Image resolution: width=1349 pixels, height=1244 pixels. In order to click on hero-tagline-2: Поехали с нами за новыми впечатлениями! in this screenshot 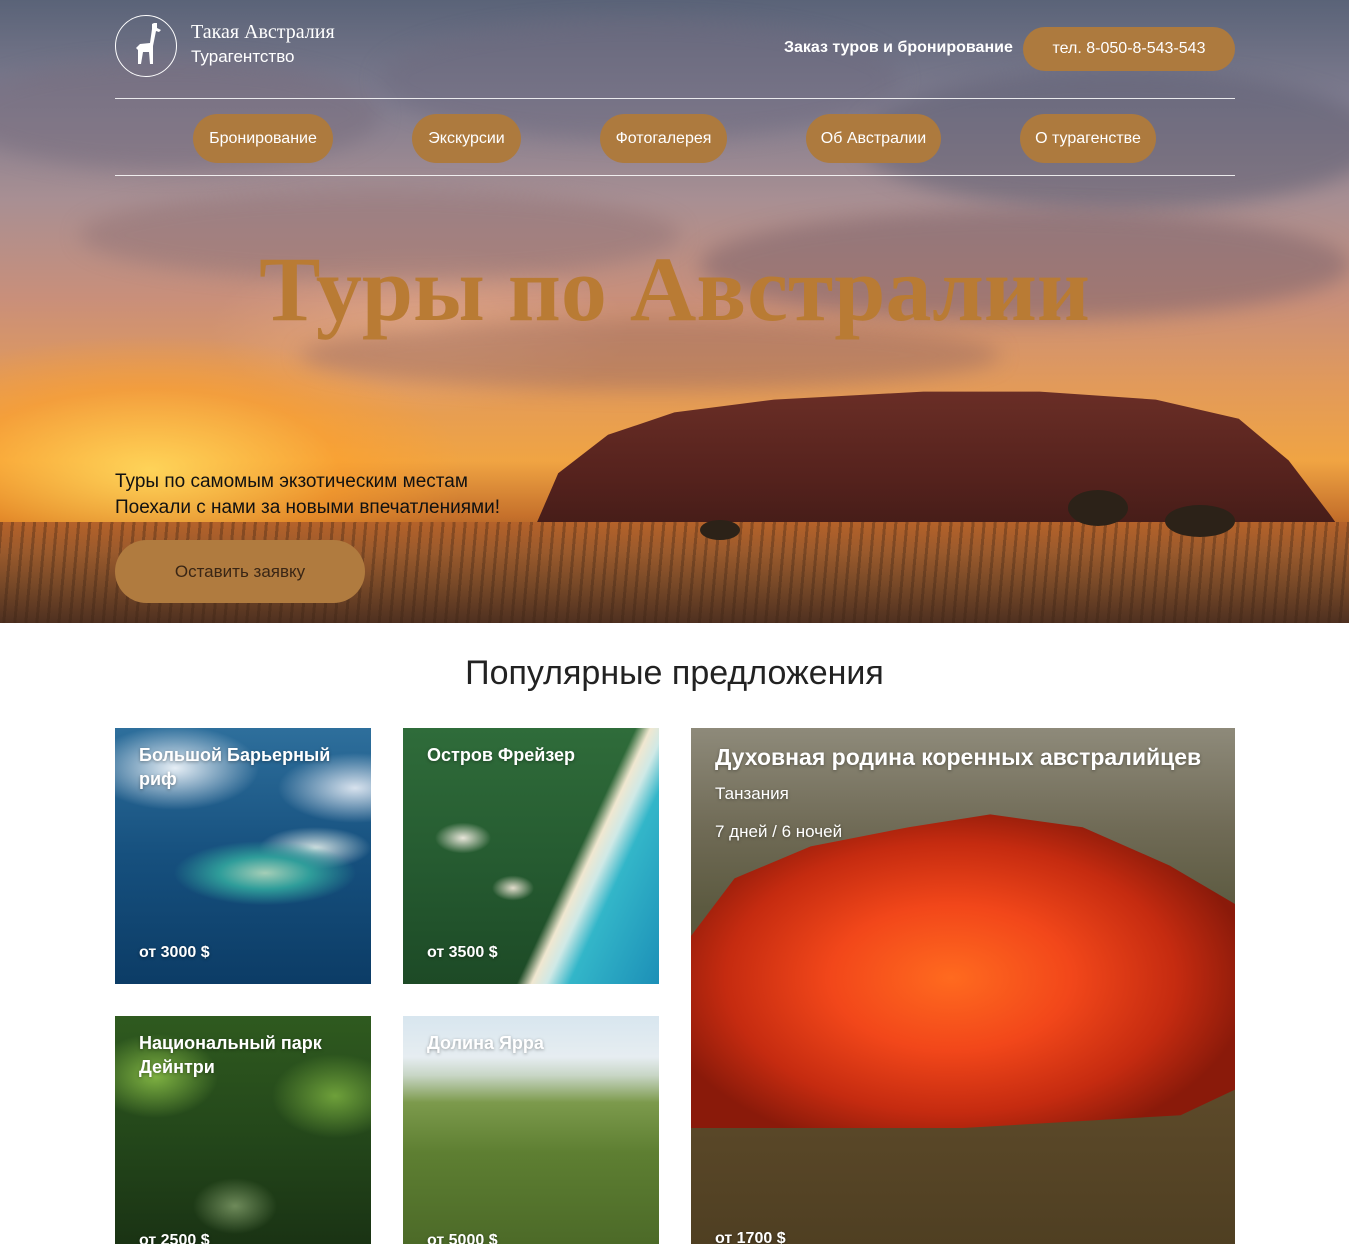, I will do `click(307, 507)`.